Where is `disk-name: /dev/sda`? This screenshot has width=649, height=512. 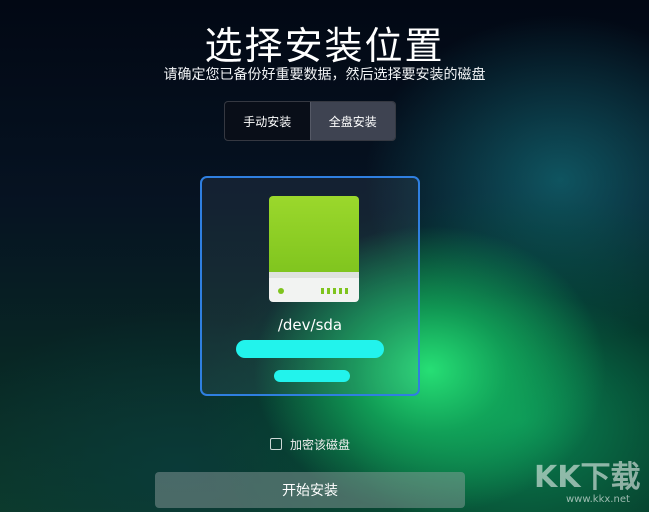 disk-name: /dev/sda is located at coordinates (310, 325).